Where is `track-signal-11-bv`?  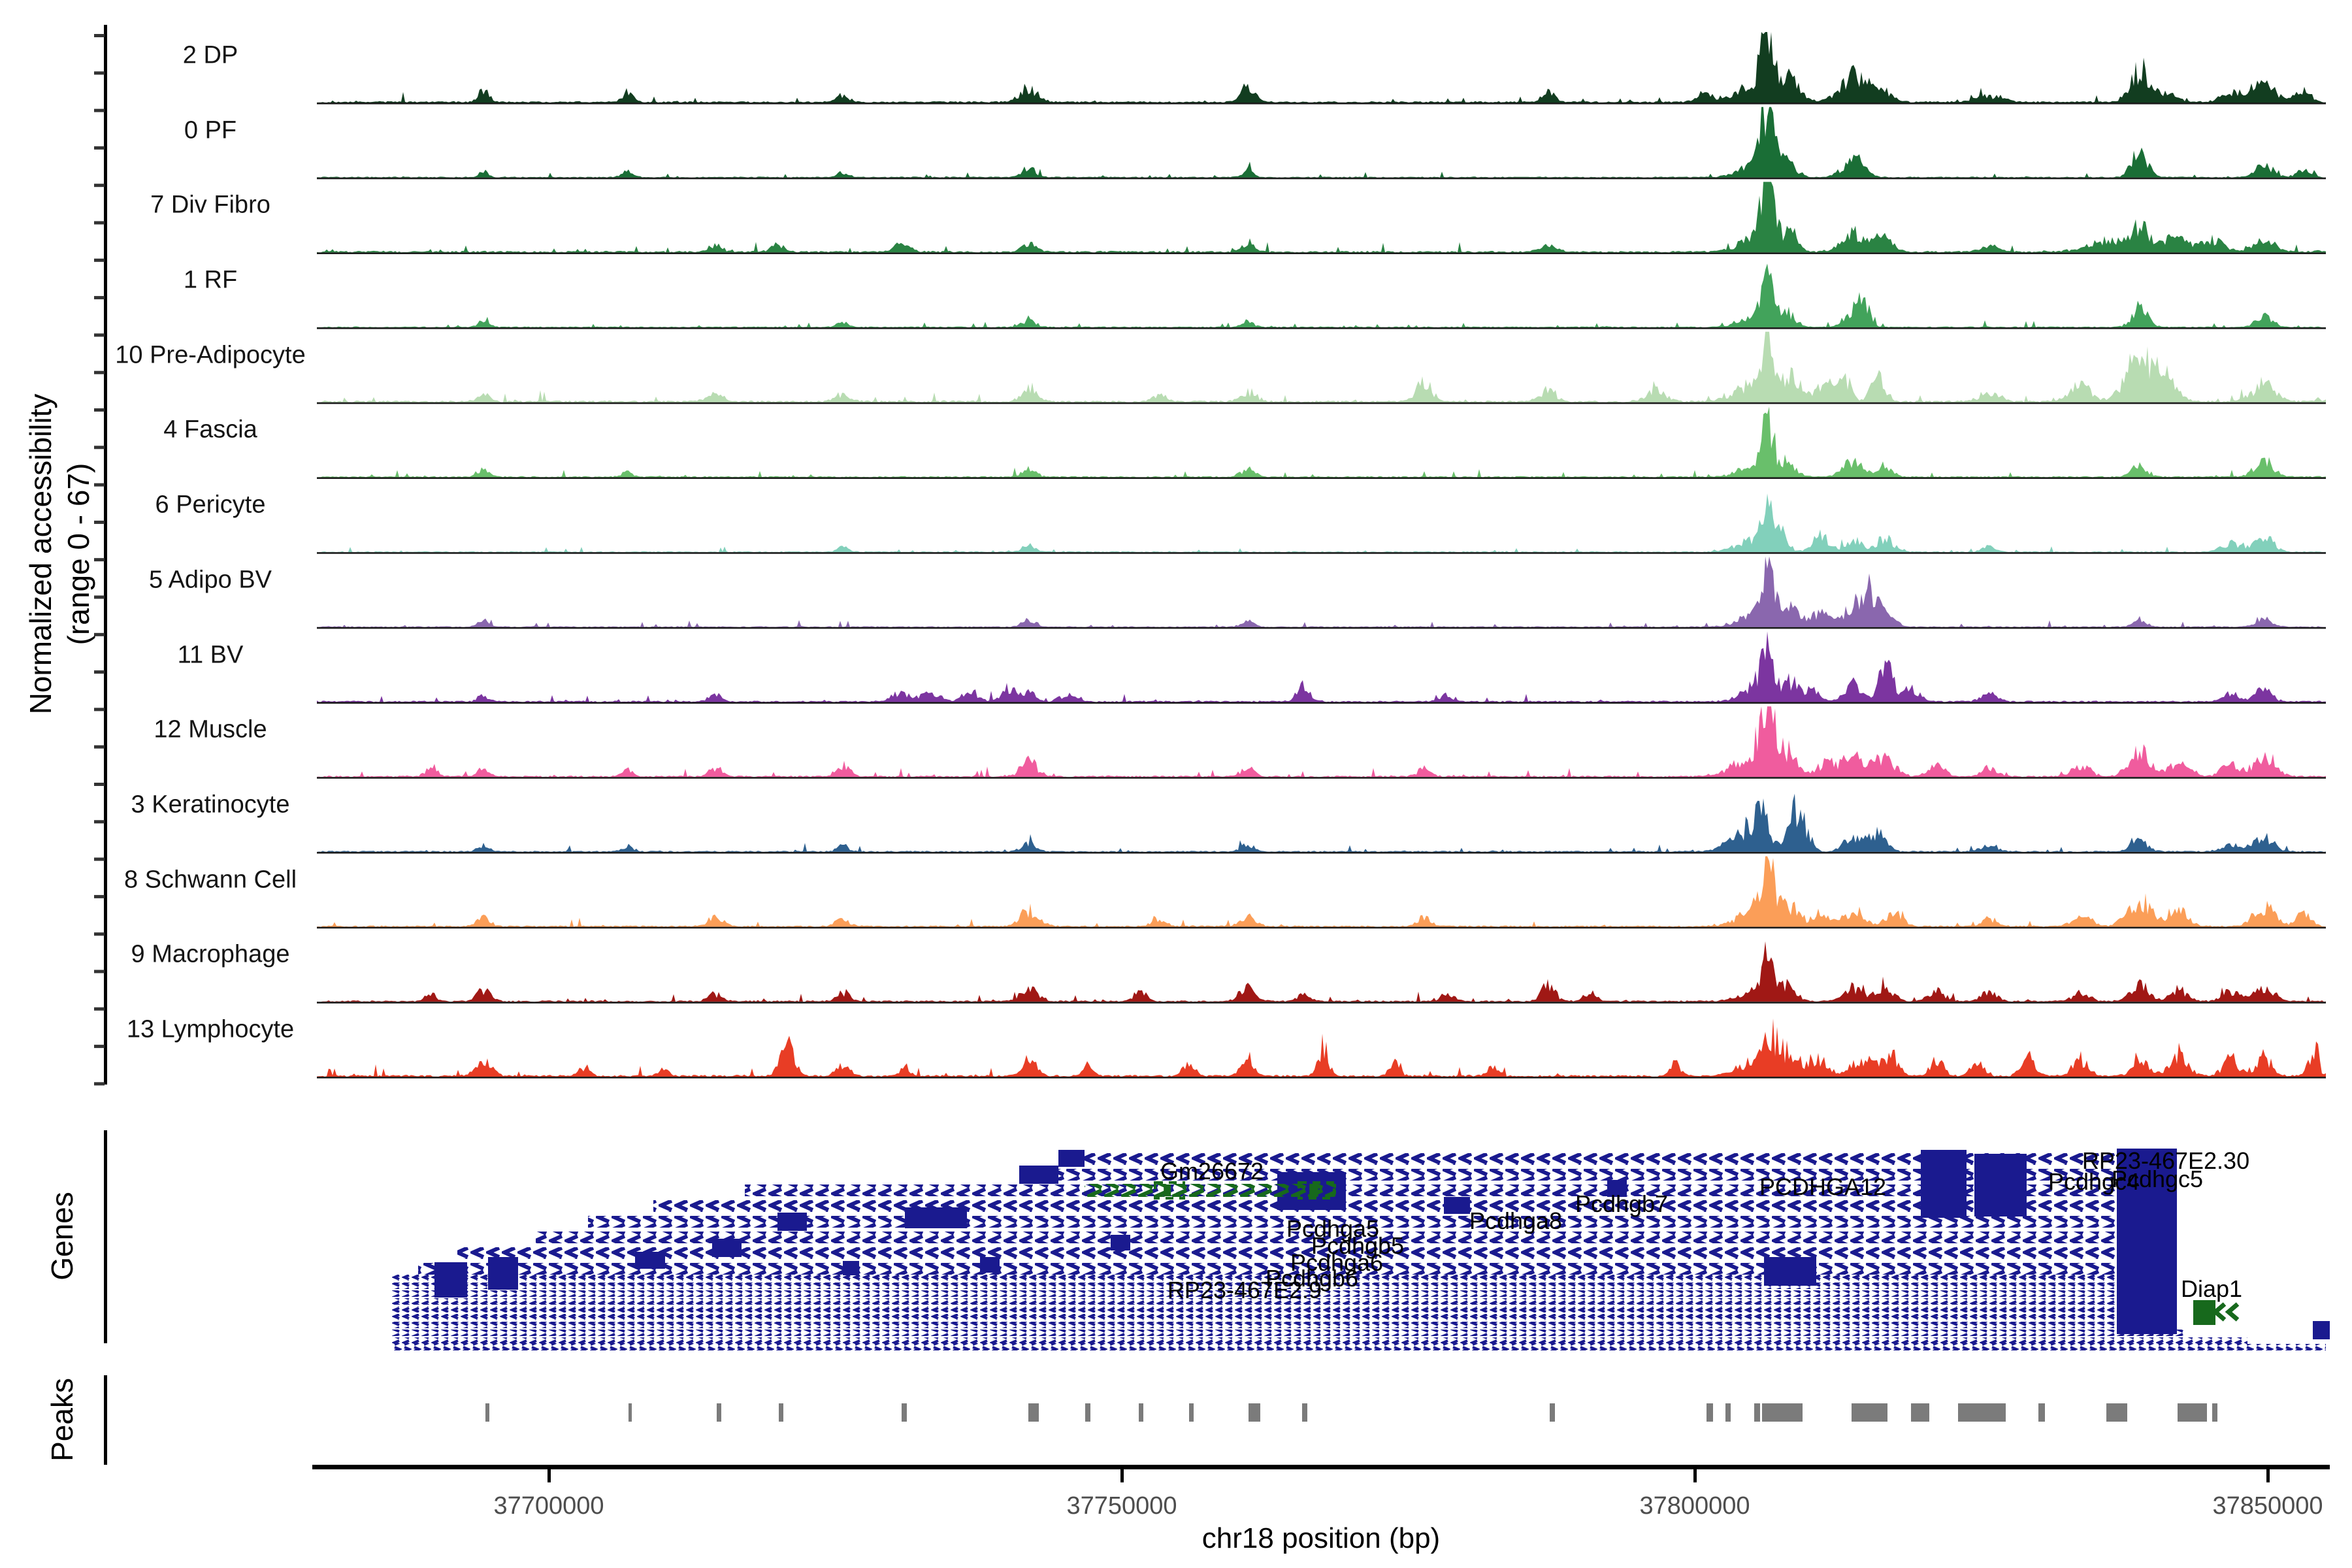
track-signal-11-bv is located at coordinates (1321, 667).